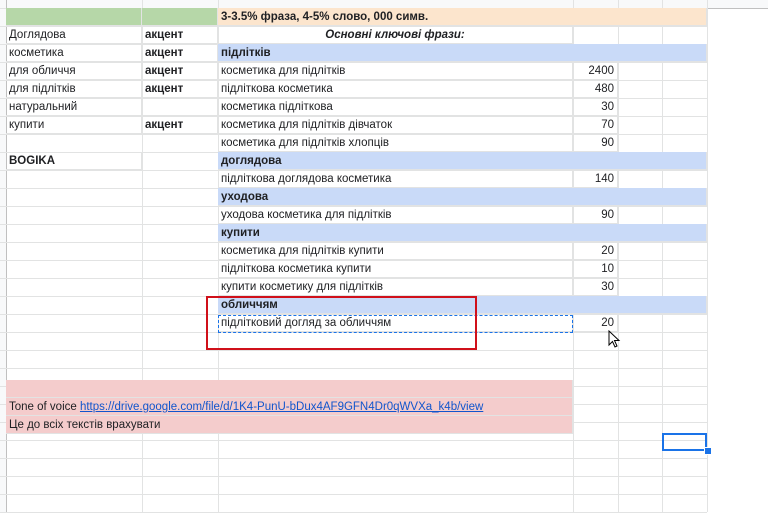 Image resolution: width=768 pixels, height=513 pixels. What do you see at coordinates (289, 389) in the screenshot?
I see `notes-blank-row` at bounding box center [289, 389].